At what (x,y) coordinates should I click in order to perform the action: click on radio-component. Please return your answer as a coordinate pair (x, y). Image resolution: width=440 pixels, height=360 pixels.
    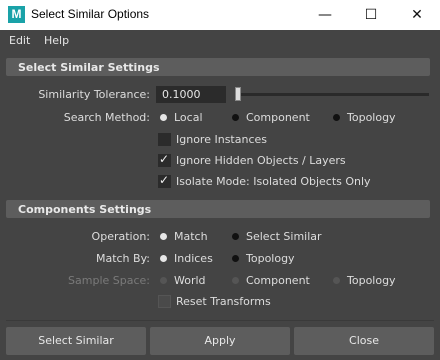
    Looking at the image, I should click on (235, 117).